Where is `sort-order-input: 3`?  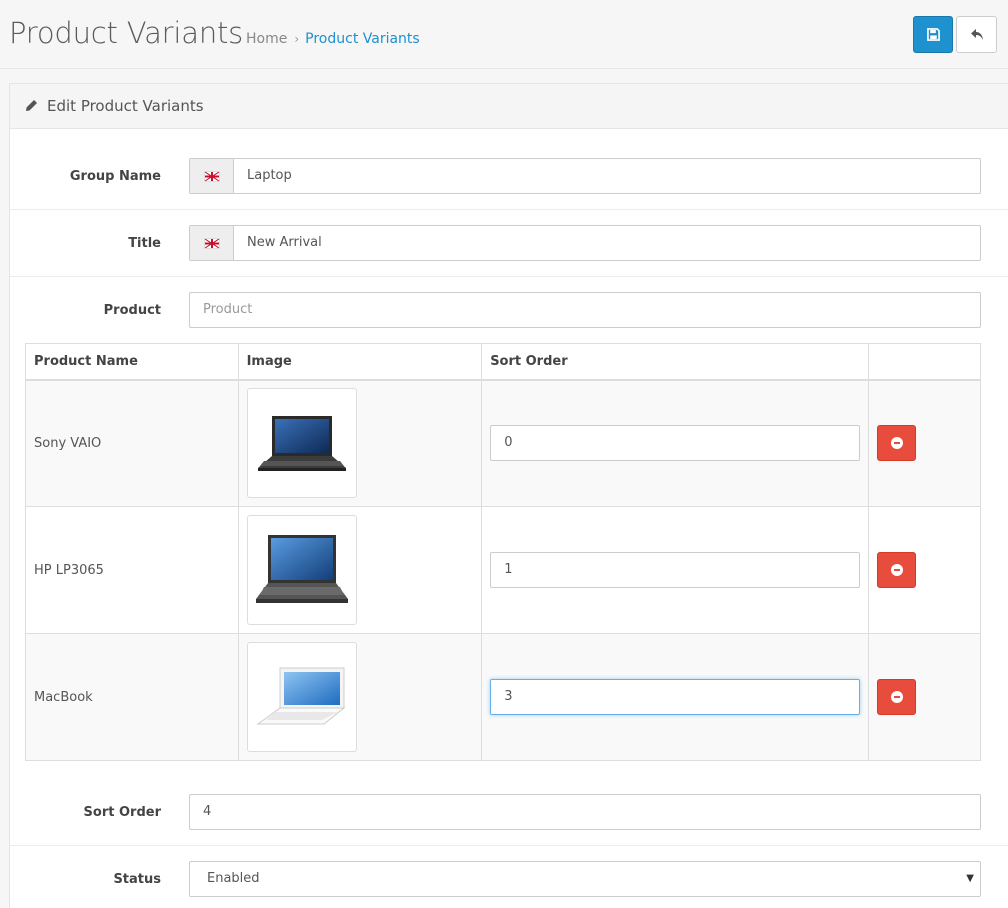 sort-order-input: 3 is located at coordinates (675, 697).